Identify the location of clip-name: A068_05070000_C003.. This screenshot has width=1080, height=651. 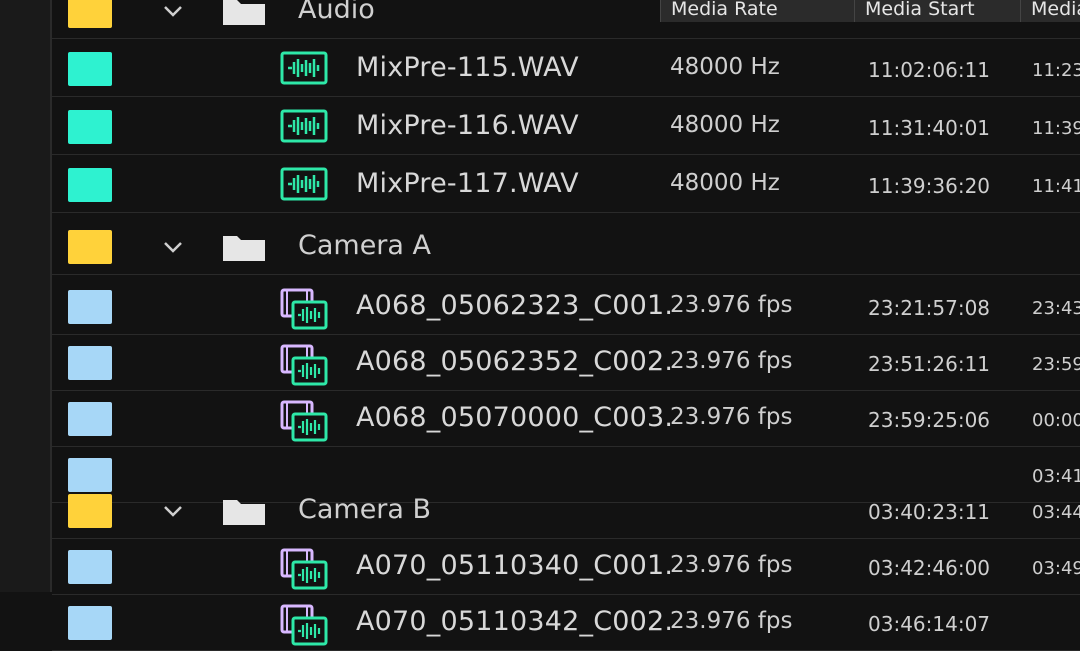
(515, 417).